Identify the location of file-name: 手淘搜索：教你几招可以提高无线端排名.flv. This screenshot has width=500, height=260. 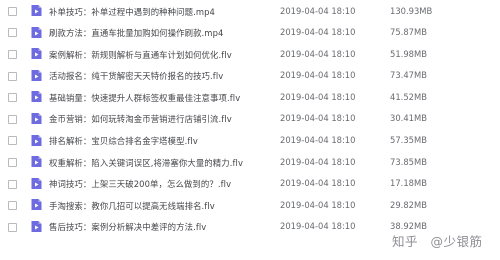
(132, 206).